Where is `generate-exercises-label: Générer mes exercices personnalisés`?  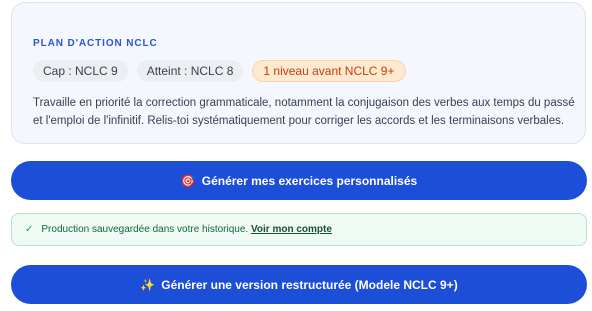 generate-exercises-label: Générer mes exercices personnalisés is located at coordinates (309, 180).